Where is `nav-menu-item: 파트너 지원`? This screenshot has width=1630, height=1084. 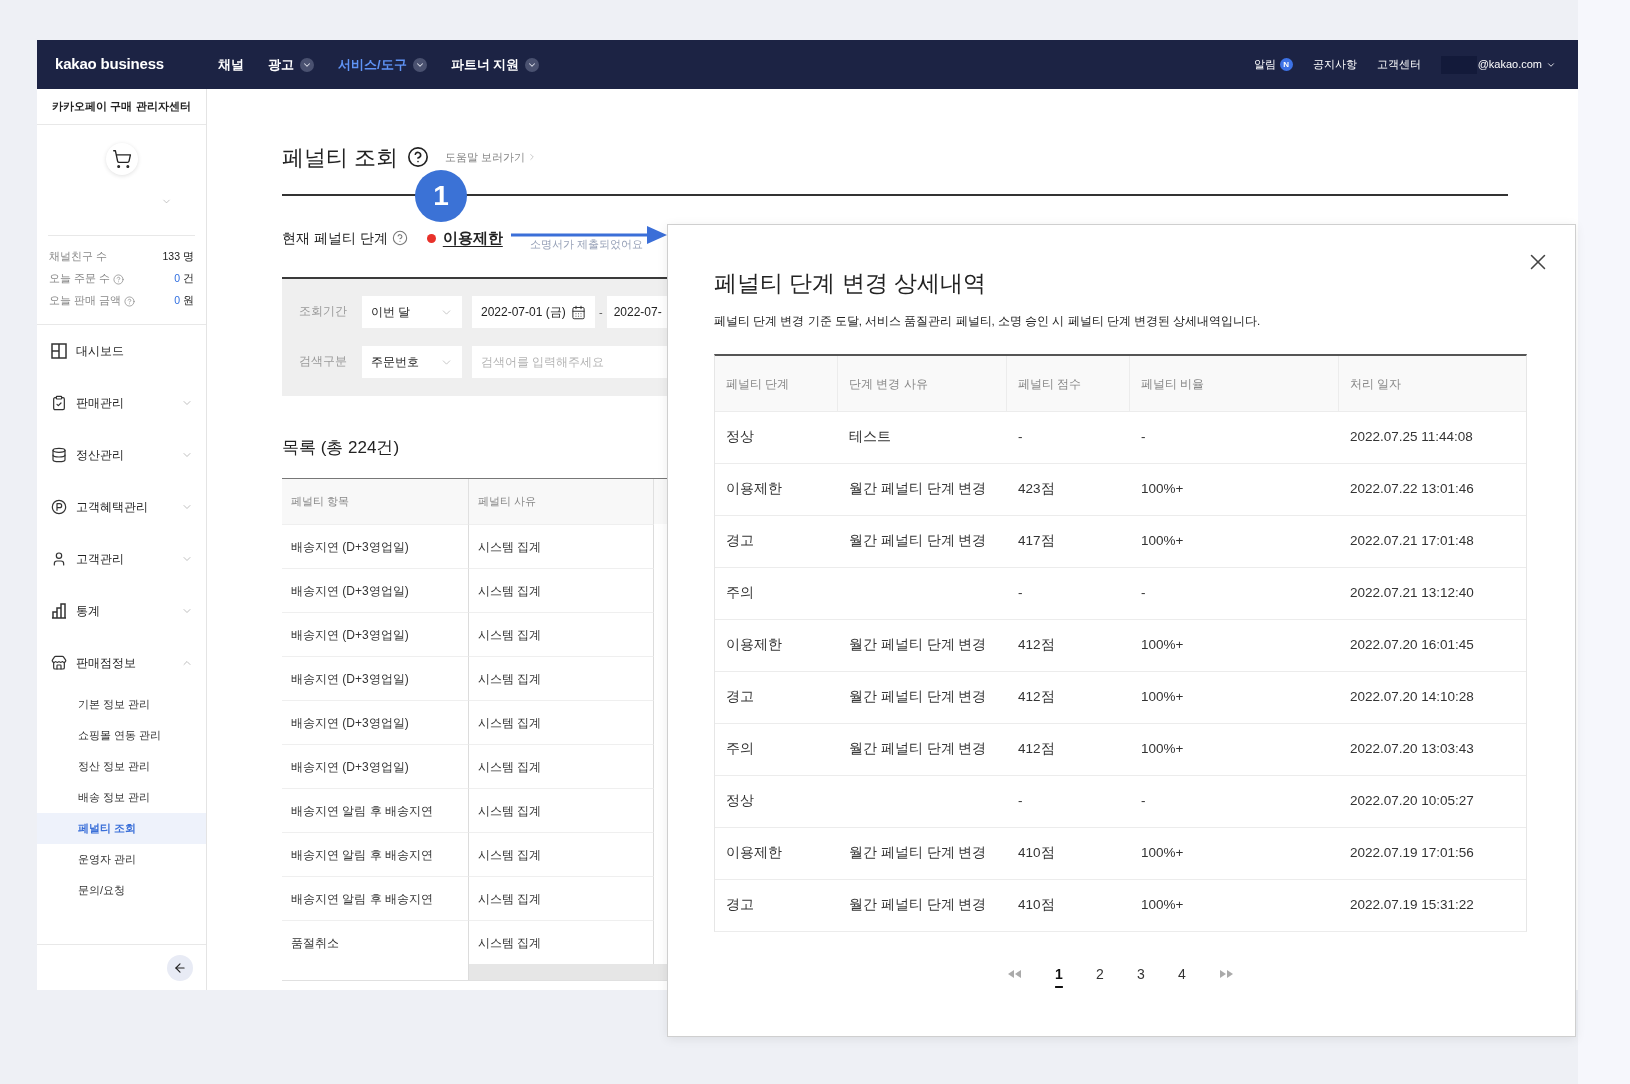
nav-menu-item: 파트너 지원 is located at coordinates (495, 64).